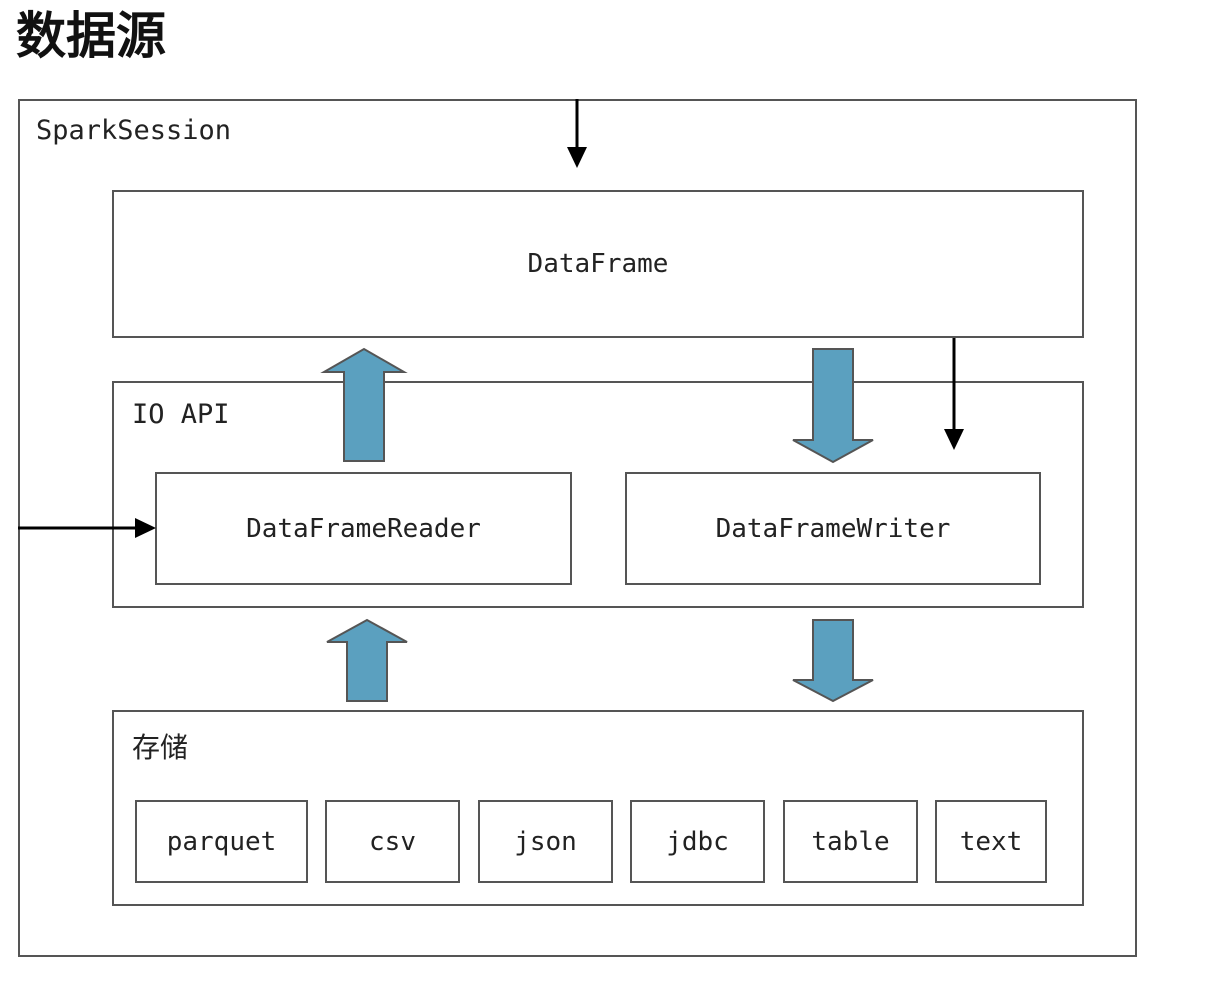  What do you see at coordinates (87, 528) in the screenshot?
I see `arrow-input-to-reader` at bounding box center [87, 528].